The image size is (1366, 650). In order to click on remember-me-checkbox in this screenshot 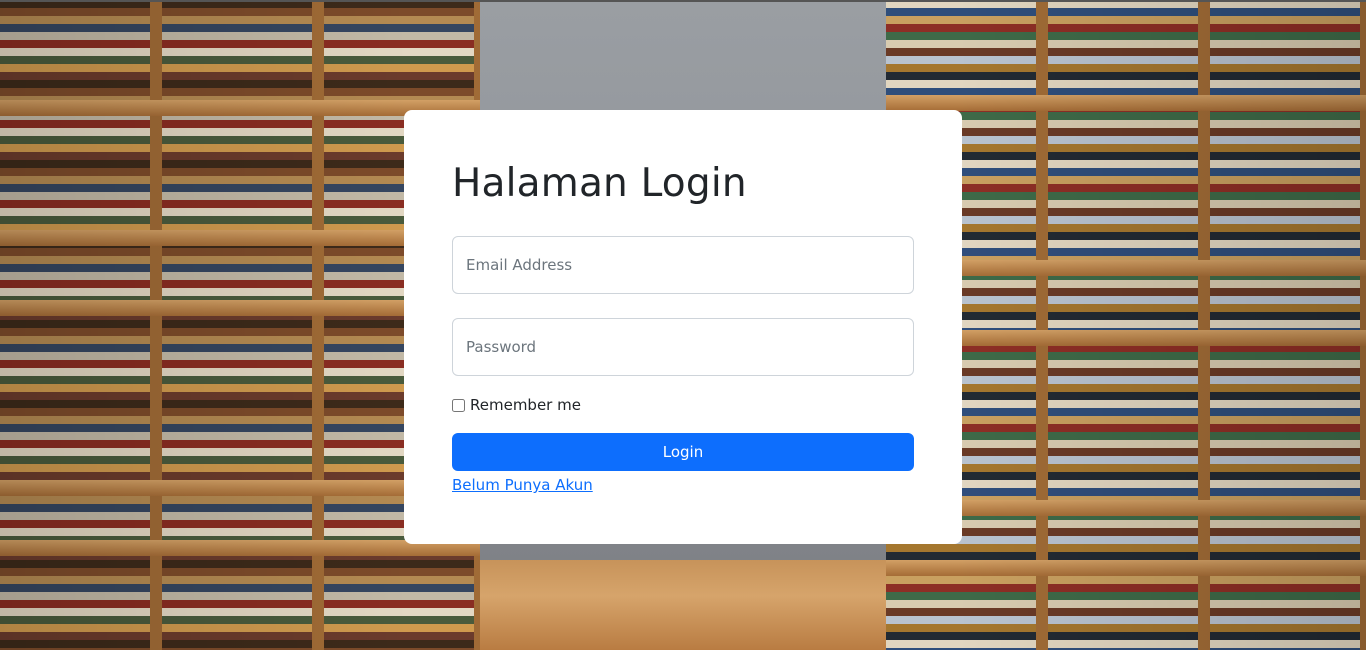, I will do `click(458, 405)`.